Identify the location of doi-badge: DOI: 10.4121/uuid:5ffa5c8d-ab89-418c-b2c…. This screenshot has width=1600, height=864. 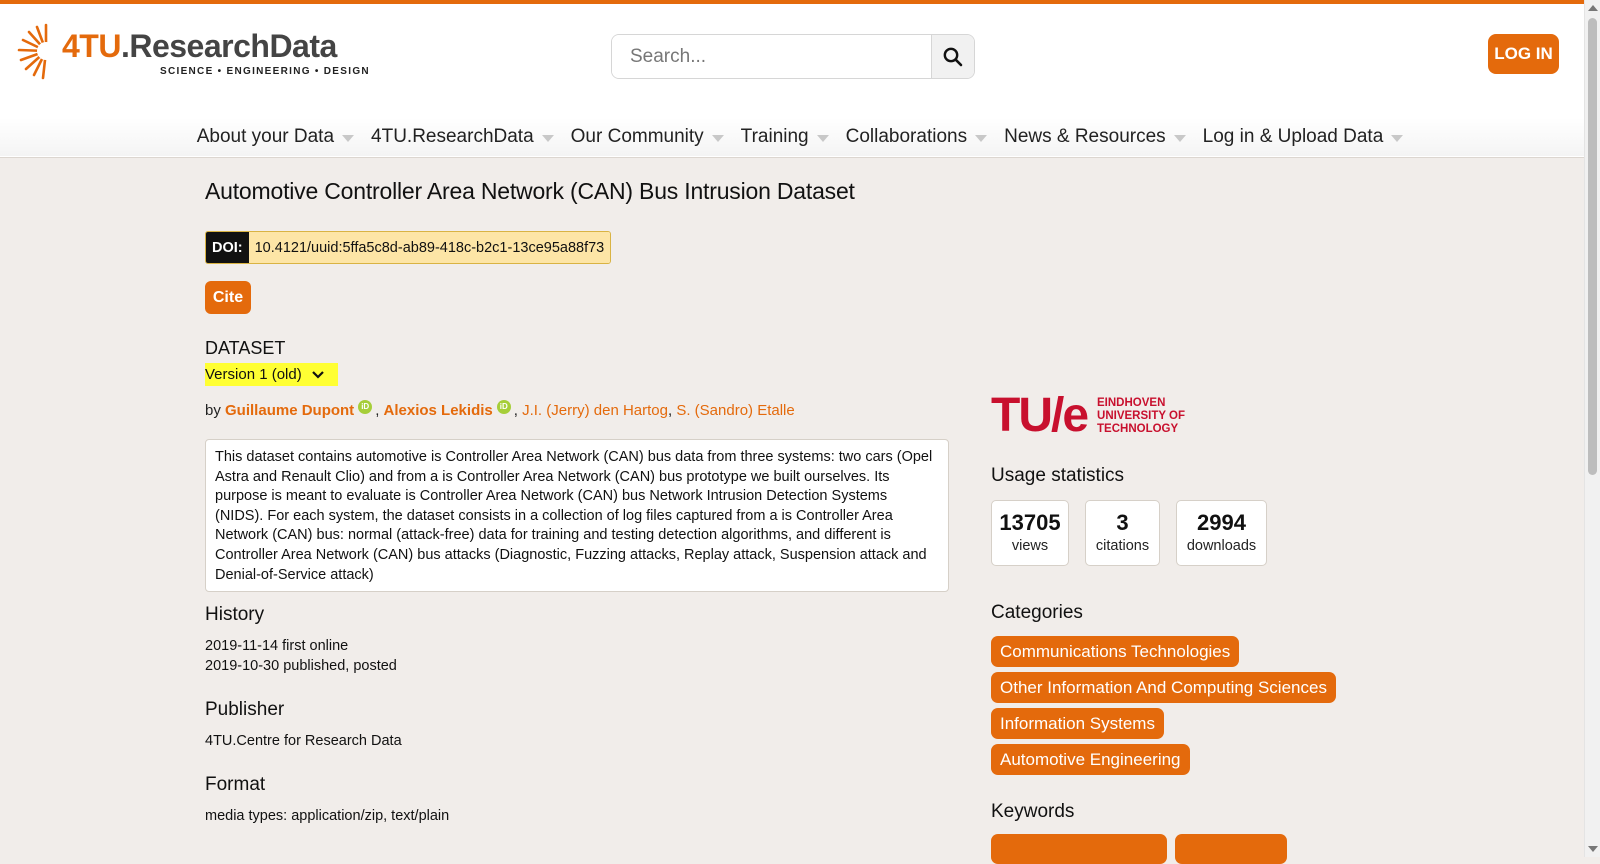
(408, 247).